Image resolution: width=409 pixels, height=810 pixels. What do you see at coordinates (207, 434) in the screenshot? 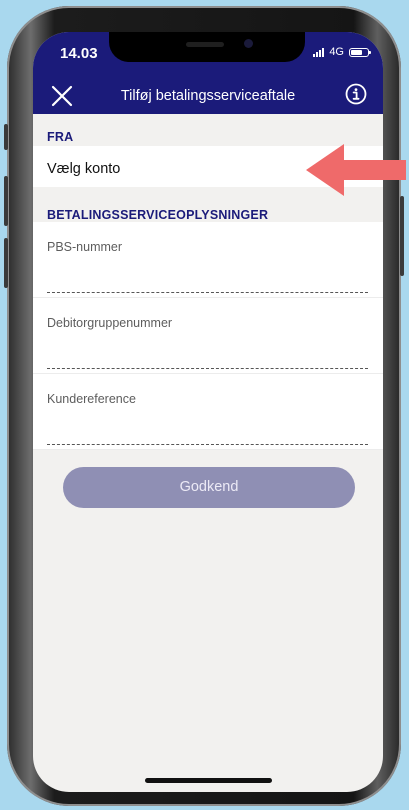
I see `customer-reference-input` at bounding box center [207, 434].